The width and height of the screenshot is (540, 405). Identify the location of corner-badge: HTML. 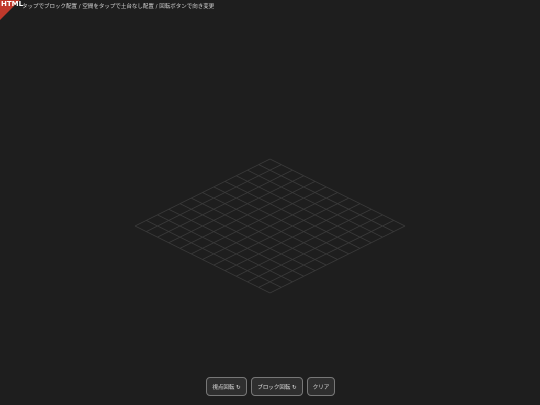
(12, 10).